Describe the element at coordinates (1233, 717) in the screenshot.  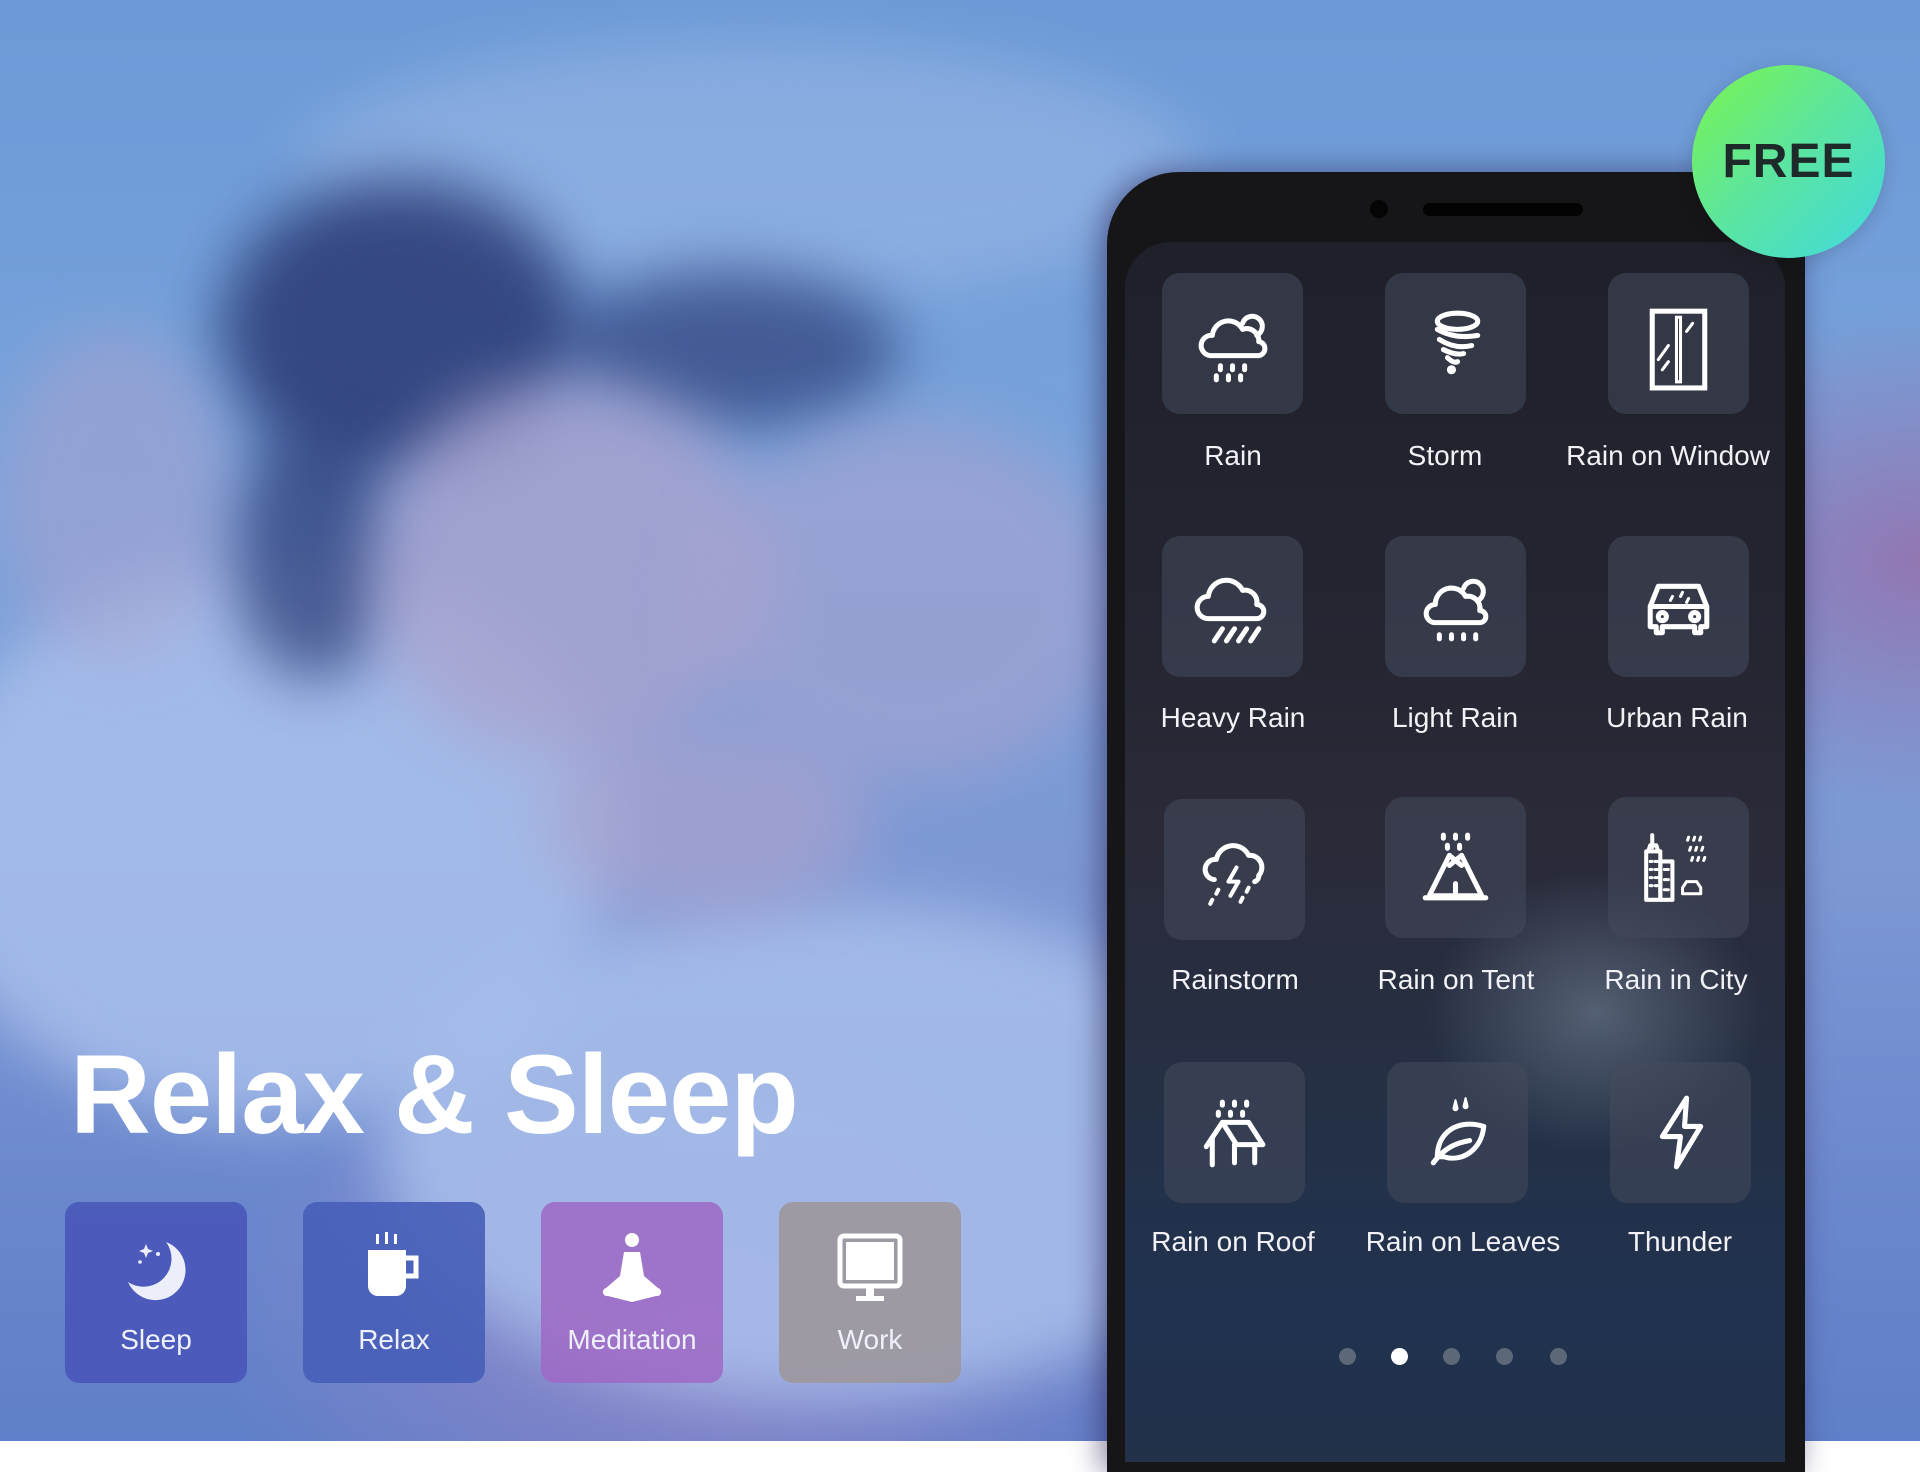
I see `sound-label: Heavy Rain` at that location.